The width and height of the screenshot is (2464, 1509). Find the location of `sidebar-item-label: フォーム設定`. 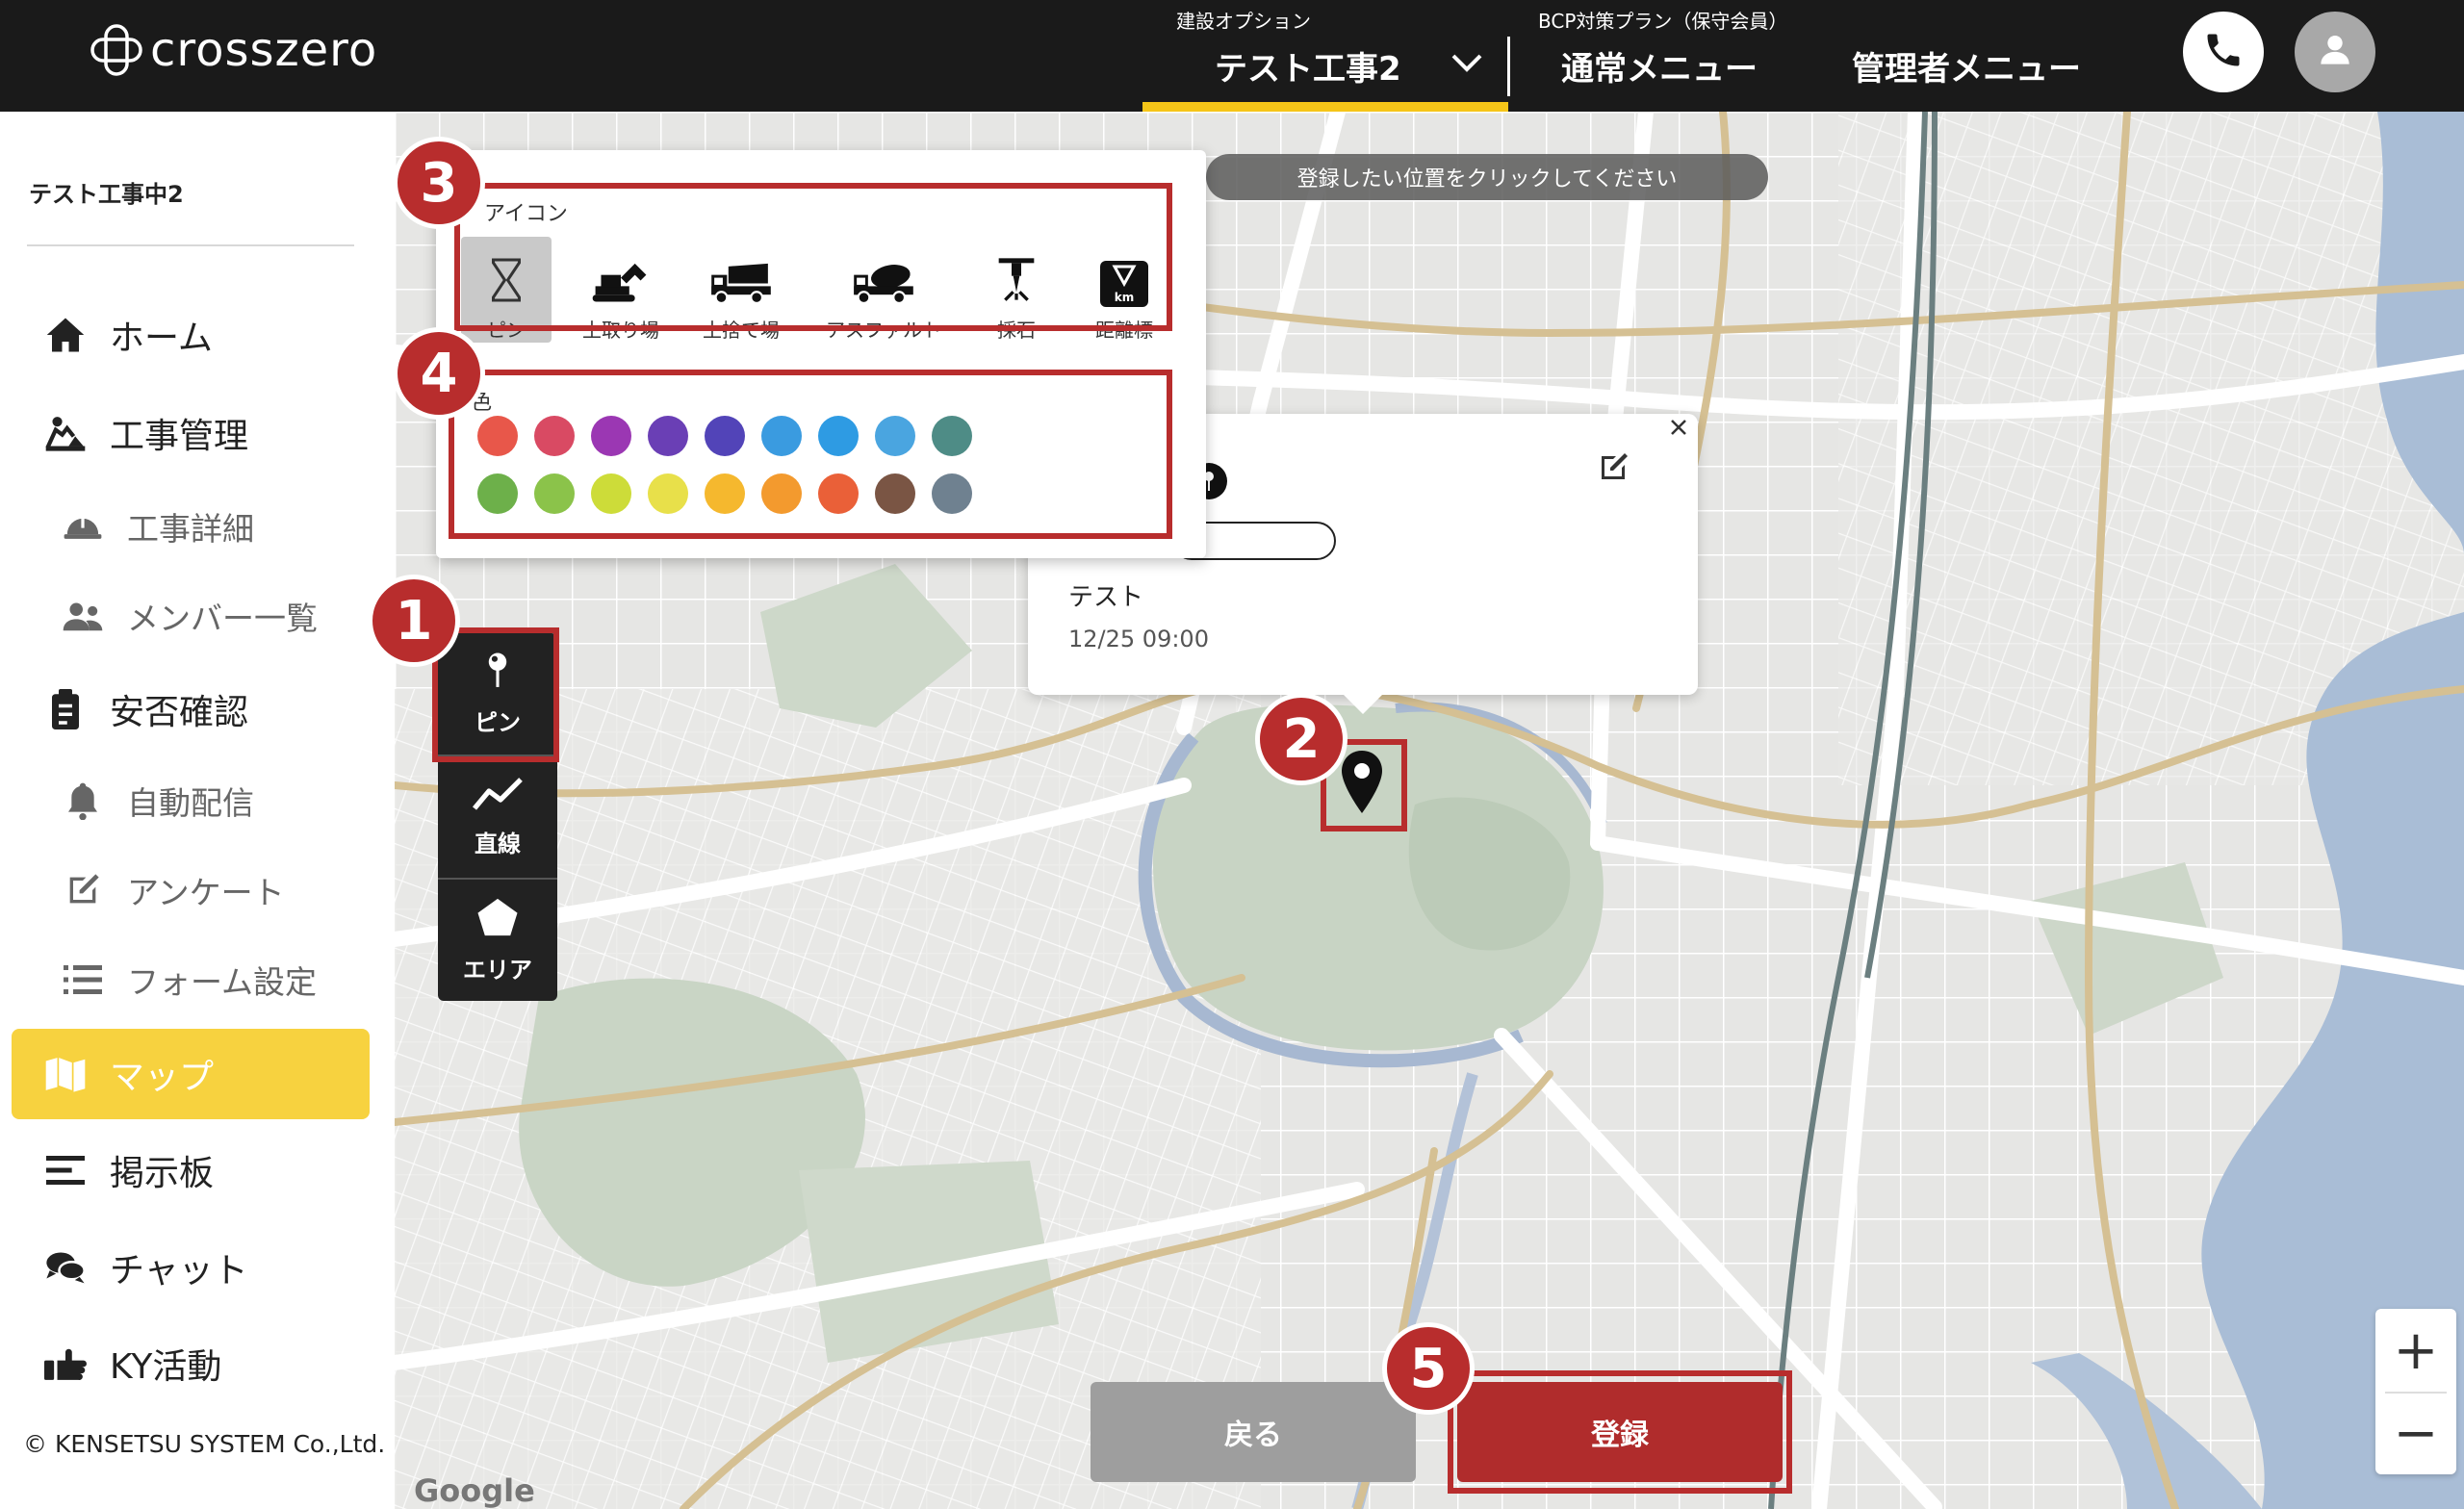

sidebar-item-label: フォーム設定 is located at coordinates (222, 982).